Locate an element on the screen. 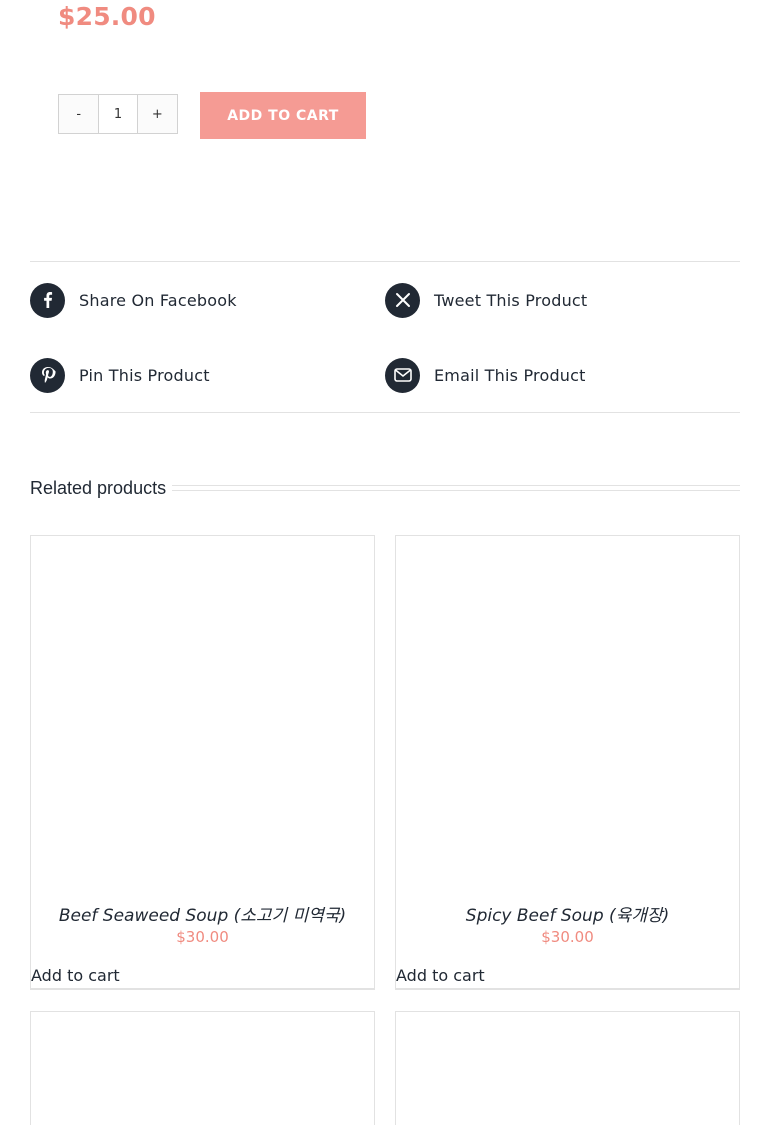 This screenshot has height=1125, width=770. share-email-link: Email This Product is located at coordinates (485, 375).